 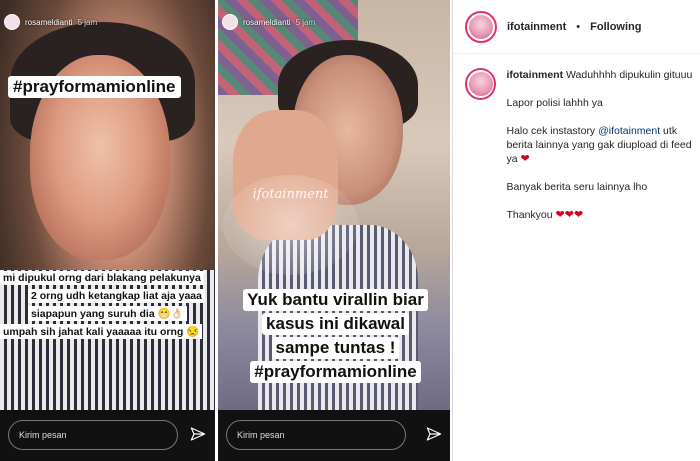 What do you see at coordinates (536, 27) in the screenshot?
I see `post-username: ifotainment` at bounding box center [536, 27].